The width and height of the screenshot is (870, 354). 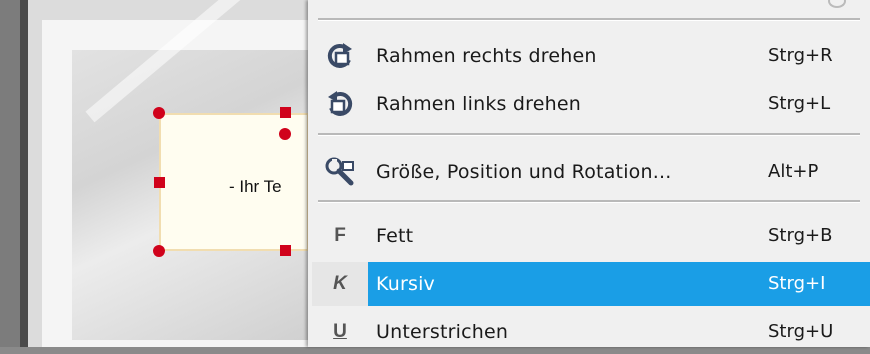 What do you see at coordinates (799, 103) in the screenshot?
I see `menu-item-shortcut: Strg+L` at bounding box center [799, 103].